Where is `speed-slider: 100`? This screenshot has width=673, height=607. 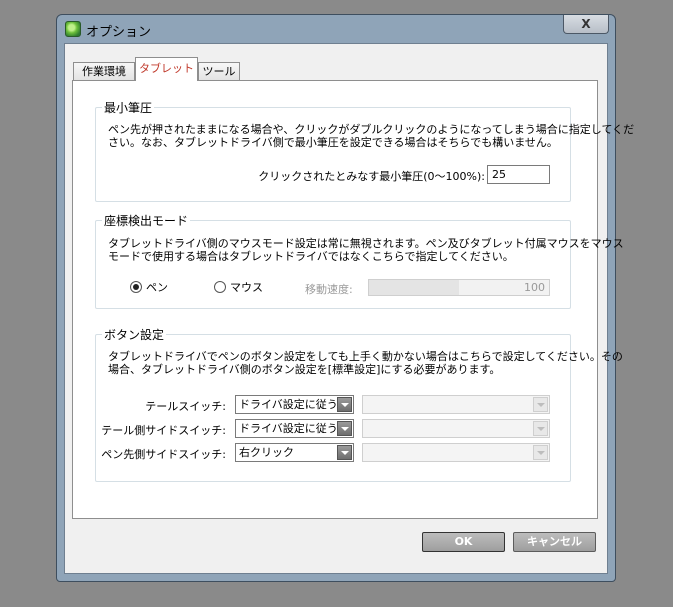
speed-slider: 100 is located at coordinates (459, 287).